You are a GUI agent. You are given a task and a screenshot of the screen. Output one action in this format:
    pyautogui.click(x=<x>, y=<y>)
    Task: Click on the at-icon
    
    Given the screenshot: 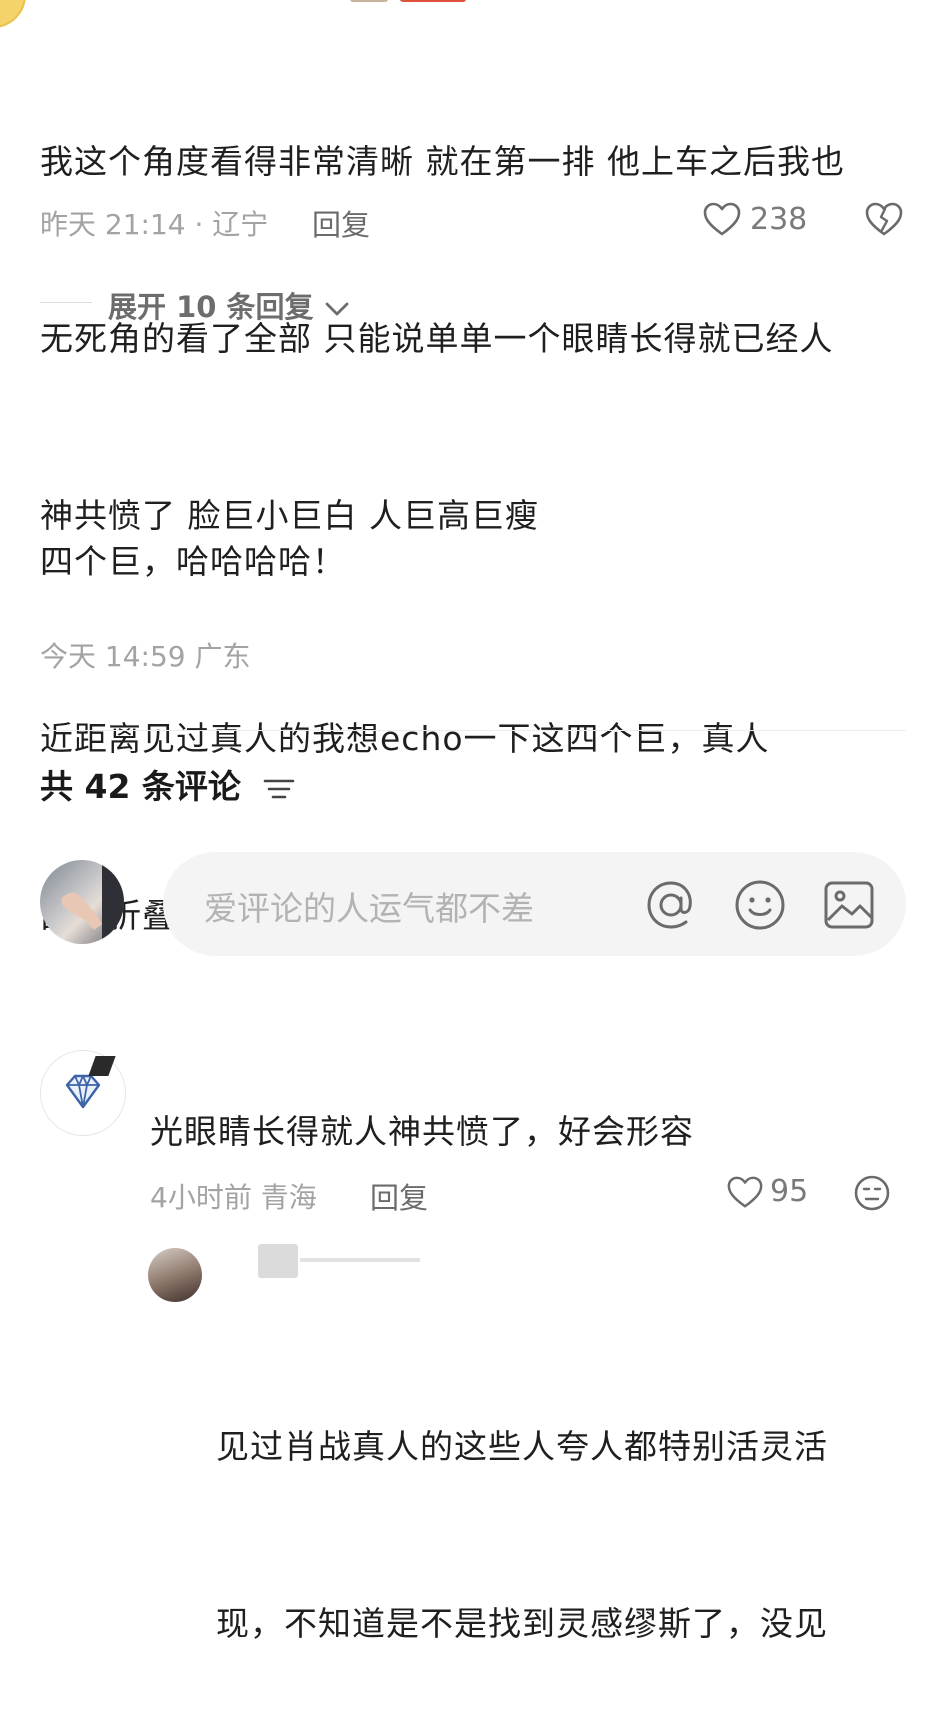 What is the action you would take?
    pyautogui.click(x=669, y=905)
    